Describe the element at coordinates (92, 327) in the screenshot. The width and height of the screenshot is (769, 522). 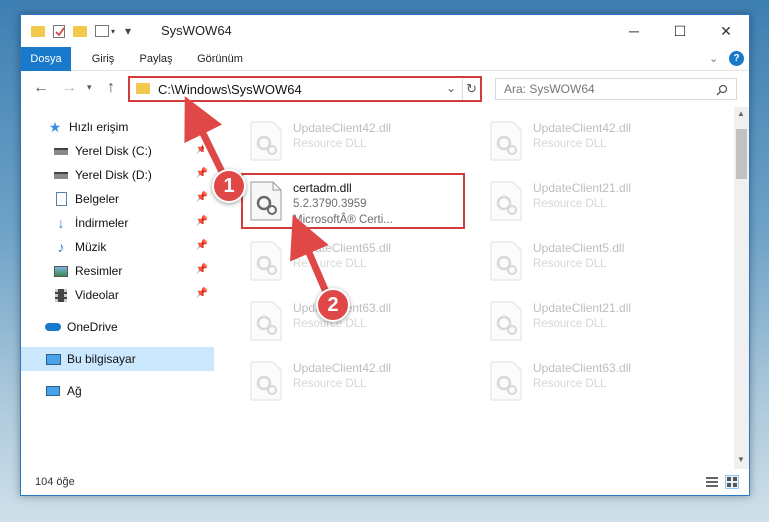
I see `sidebar-item-label: OneDrive` at that location.